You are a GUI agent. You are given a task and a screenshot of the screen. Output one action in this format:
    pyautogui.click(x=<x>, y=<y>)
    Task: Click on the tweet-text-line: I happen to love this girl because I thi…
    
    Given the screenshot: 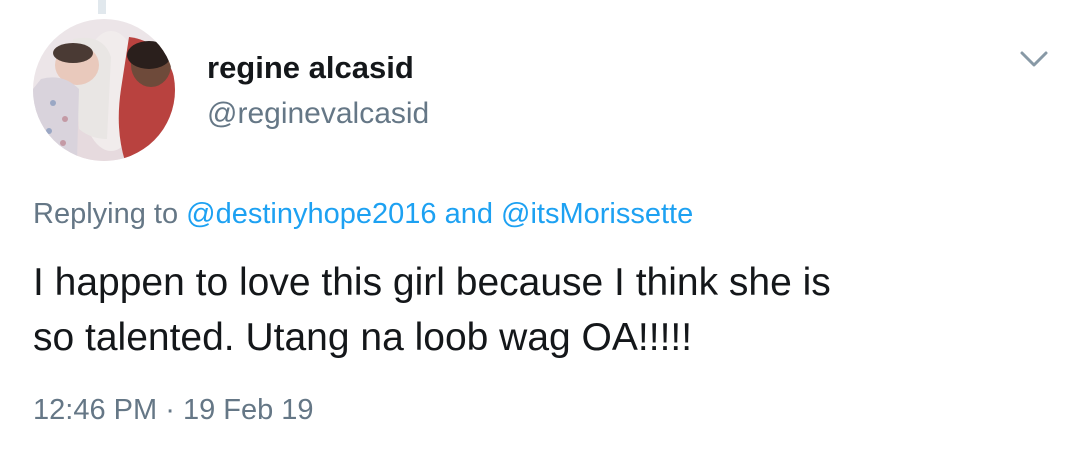 What is the action you would take?
    pyautogui.click(x=432, y=282)
    